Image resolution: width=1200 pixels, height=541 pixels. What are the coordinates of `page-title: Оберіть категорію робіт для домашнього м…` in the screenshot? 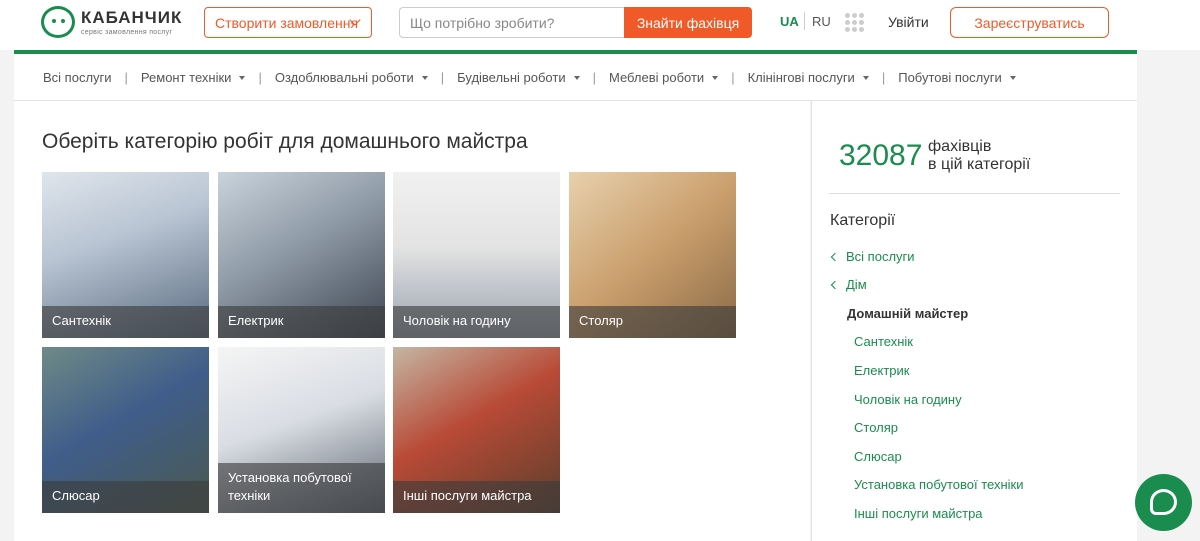 It's located at (285, 141).